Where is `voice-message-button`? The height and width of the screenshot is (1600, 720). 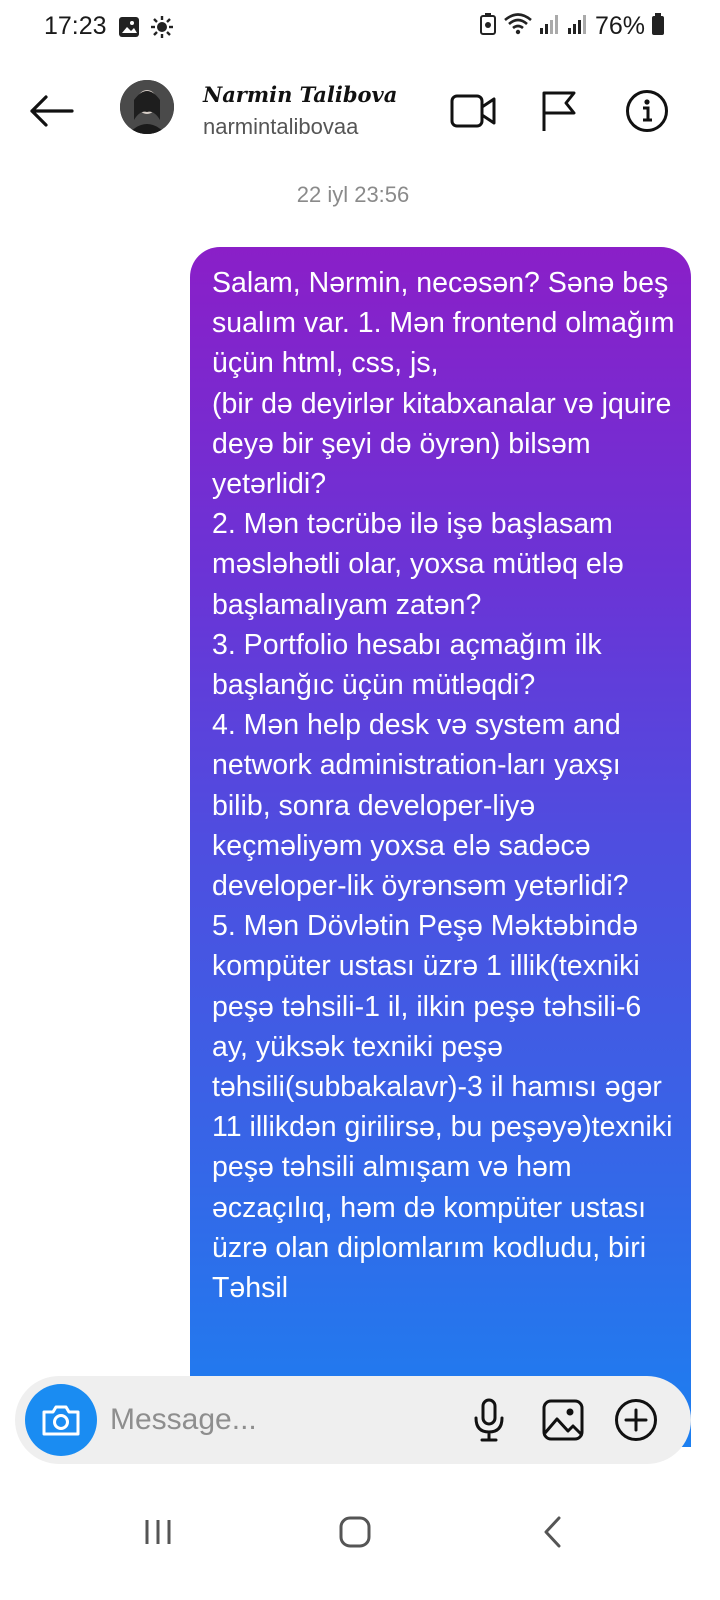 voice-message-button is located at coordinates (489, 1420).